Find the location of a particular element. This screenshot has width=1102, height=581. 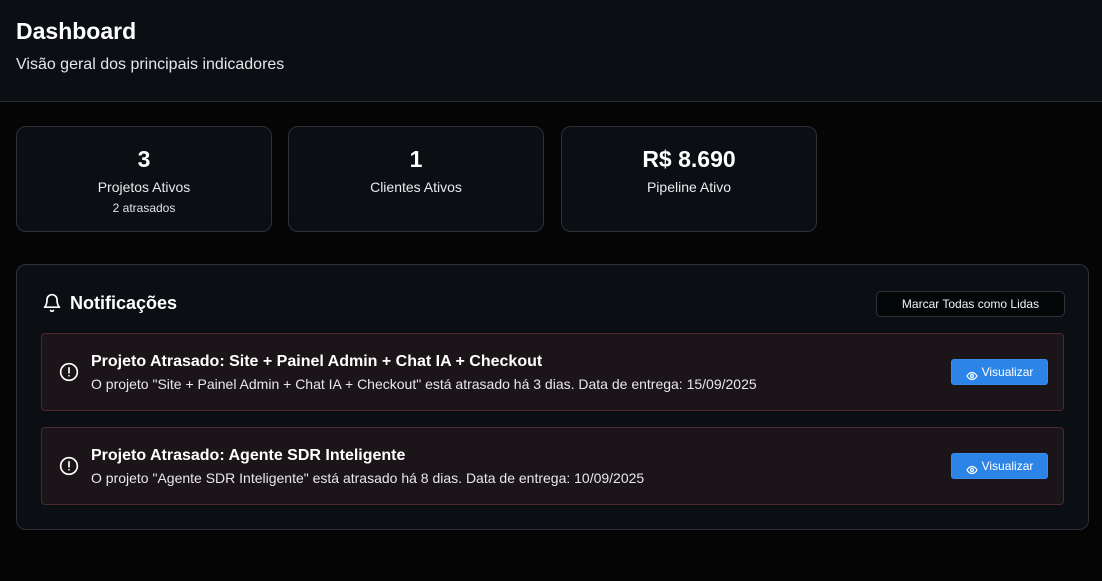

bell-icon is located at coordinates (52, 303).